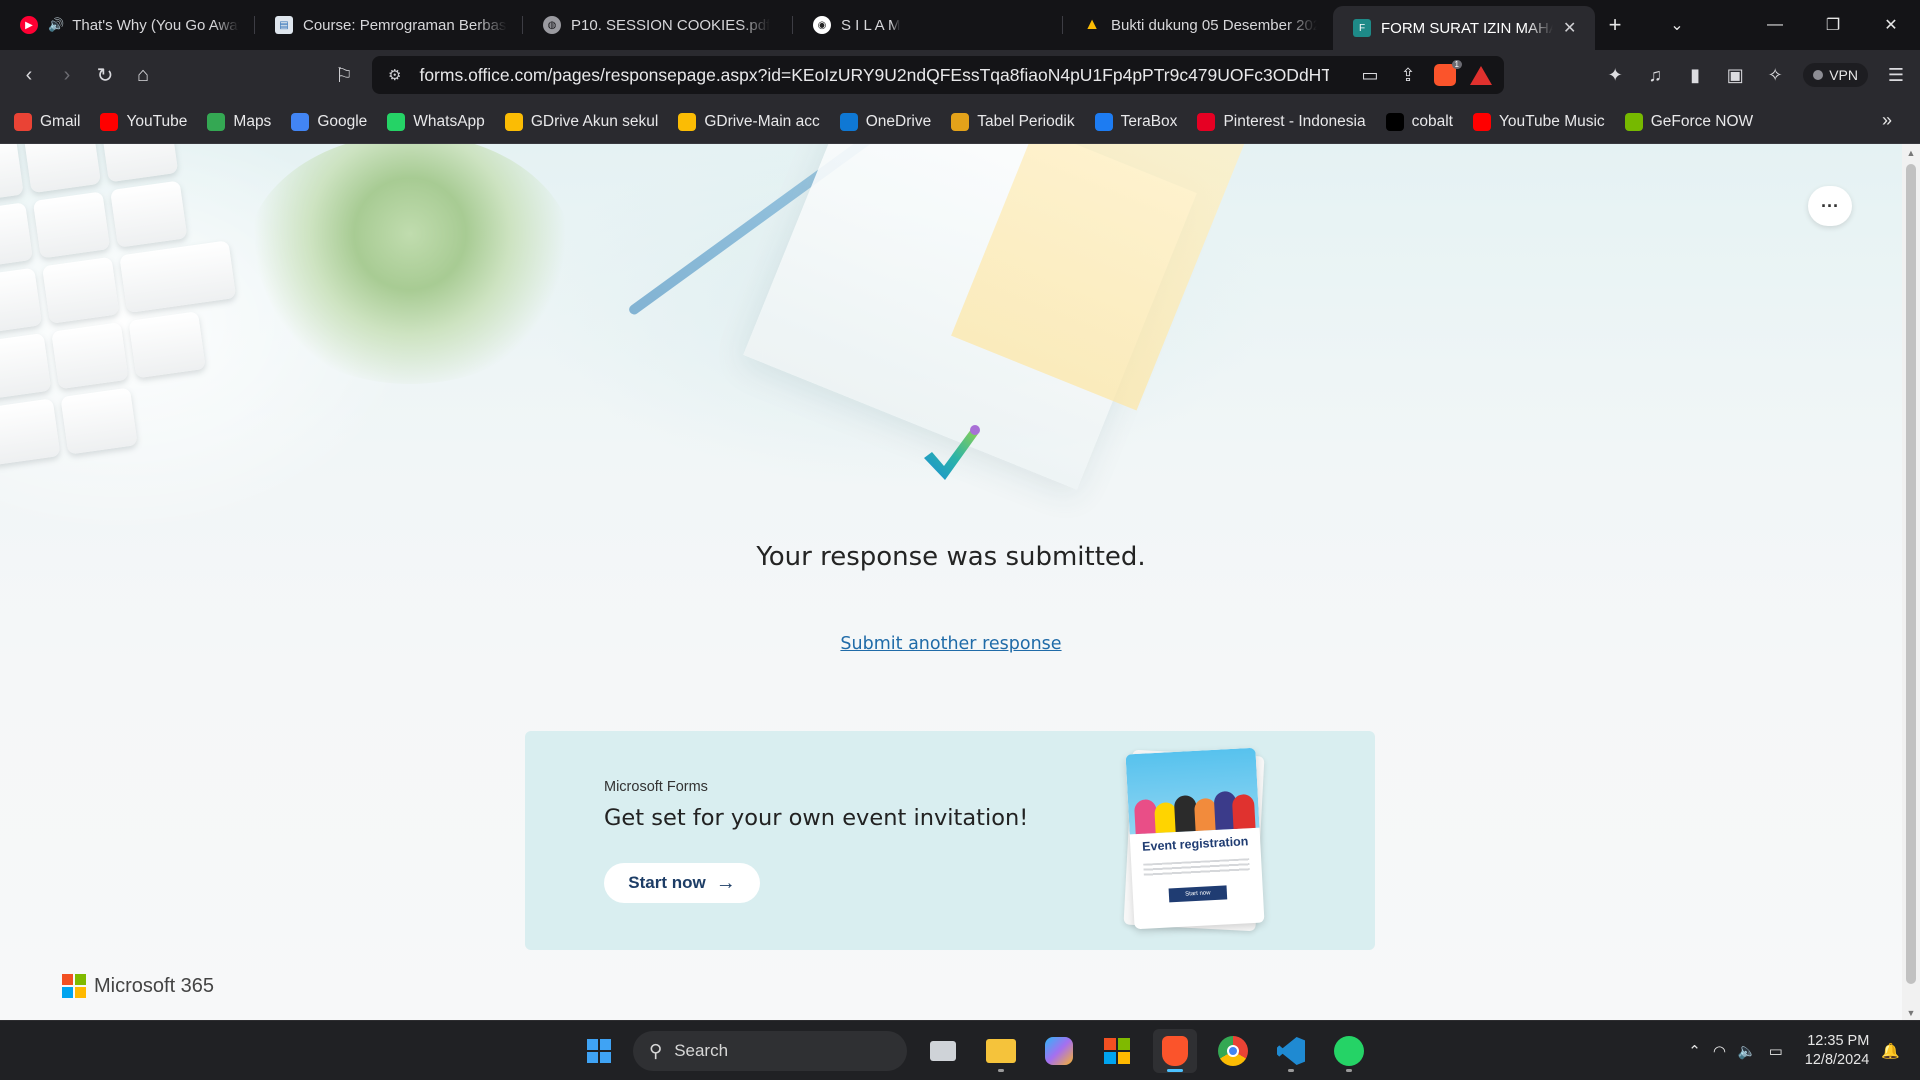  I want to click on more-options-button: ···, so click(1830, 206).